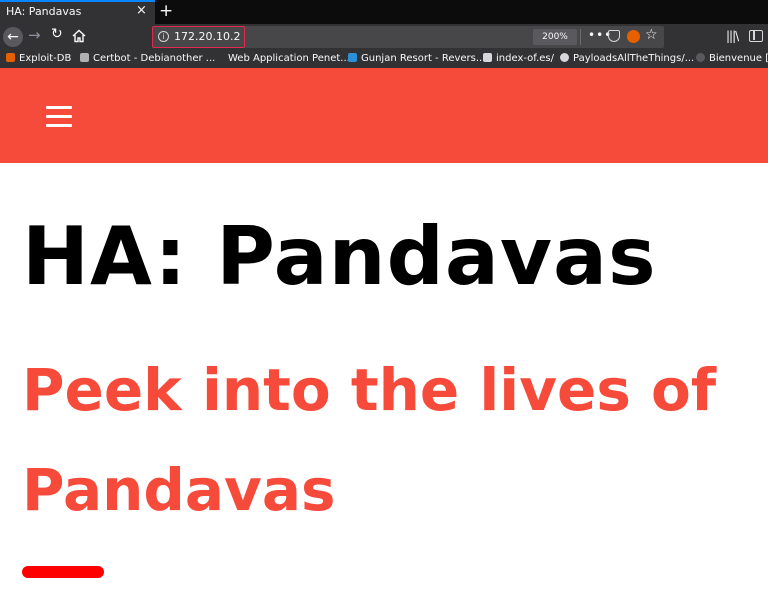 Image resolution: width=768 pixels, height=595 pixels. I want to click on bookmark-label: index-of.es/, so click(525, 58).